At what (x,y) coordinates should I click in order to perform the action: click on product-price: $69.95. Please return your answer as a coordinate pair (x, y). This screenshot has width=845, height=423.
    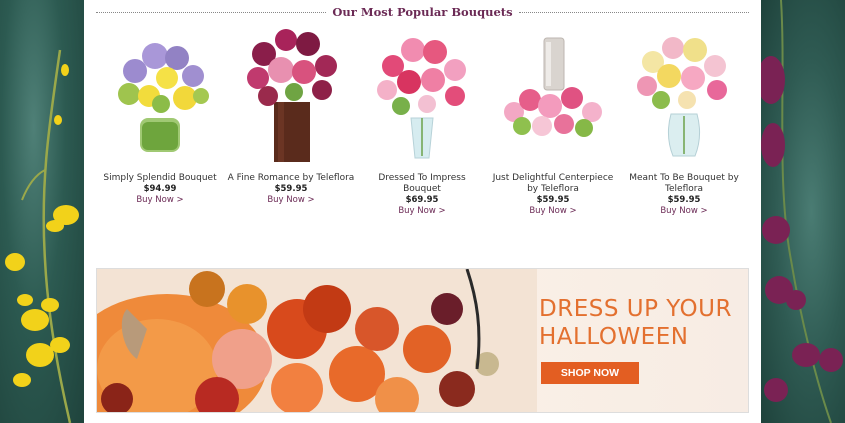
    Looking at the image, I should click on (422, 200).